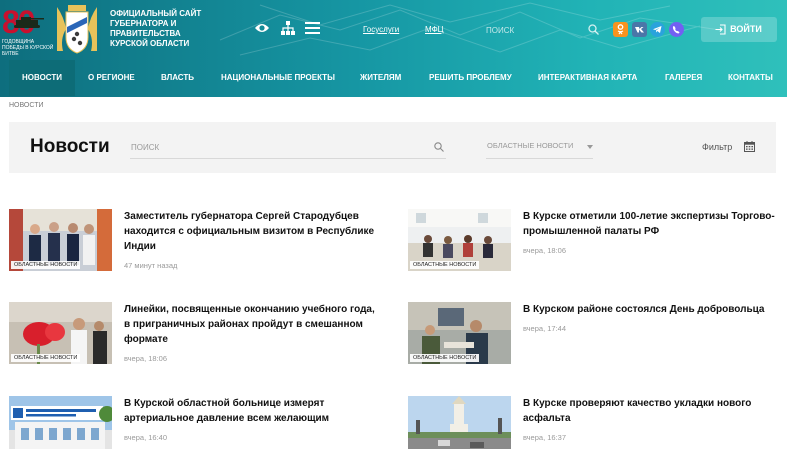 This screenshot has width=787, height=449. What do you see at coordinates (470, 78) in the screenshot?
I see `nav-item-solve-problem: РЕШИТЬ ПРОБЛЕМУ` at bounding box center [470, 78].